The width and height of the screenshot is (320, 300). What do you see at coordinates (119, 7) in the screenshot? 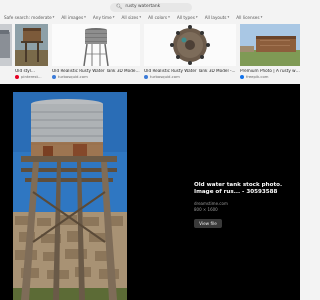
I see `search-icon: 🔍︎` at bounding box center [119, 7].